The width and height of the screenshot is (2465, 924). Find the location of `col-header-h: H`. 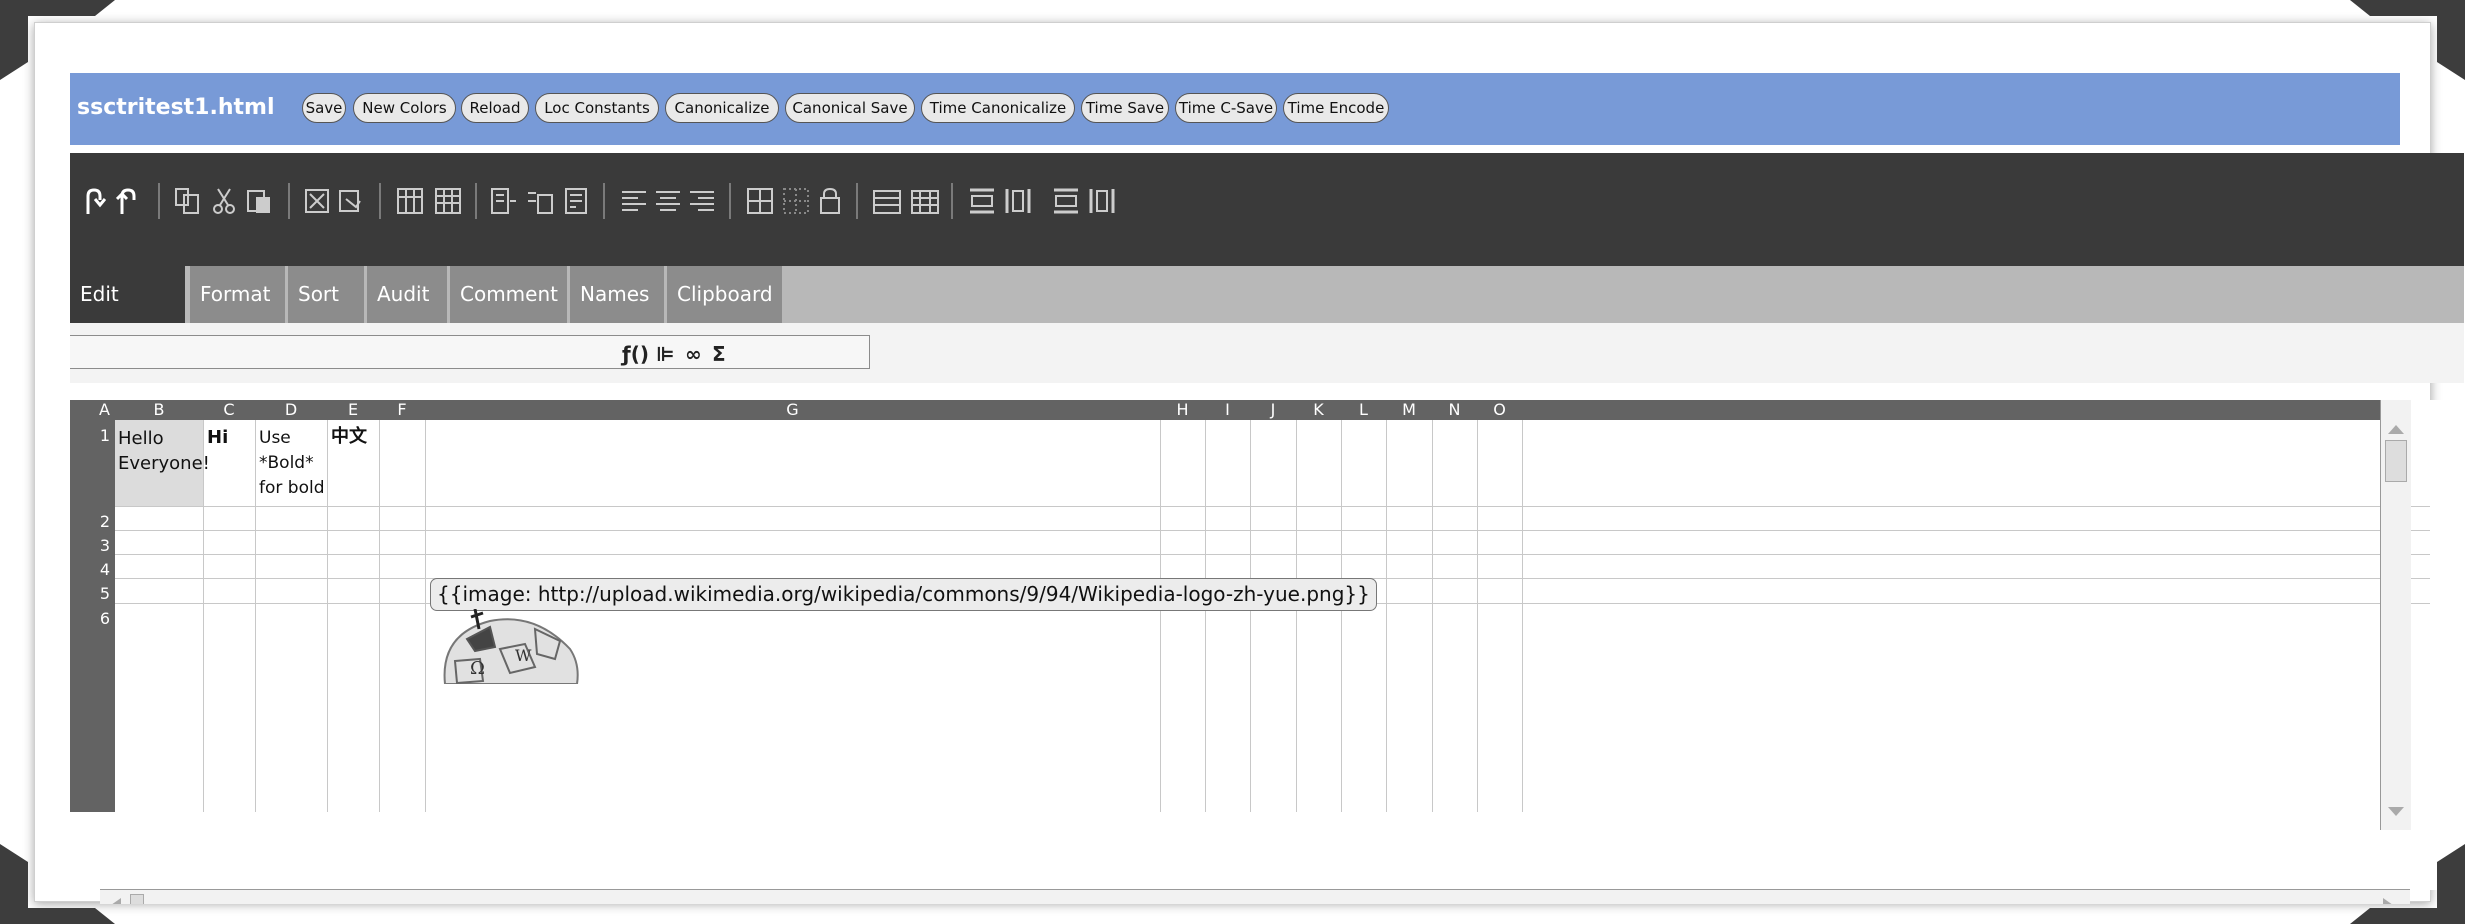

col-header-h: H is located at coordinates (1182, 410).